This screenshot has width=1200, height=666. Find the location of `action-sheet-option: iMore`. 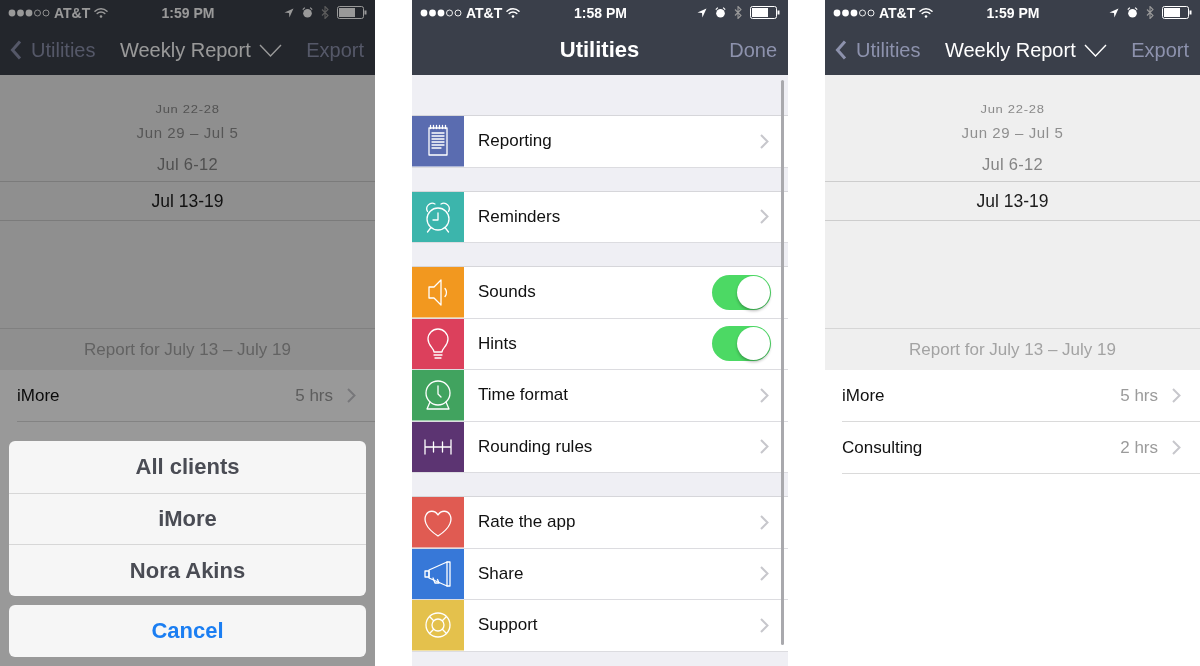

action-sheet-option: iMore is located at coordinates (187, 518).